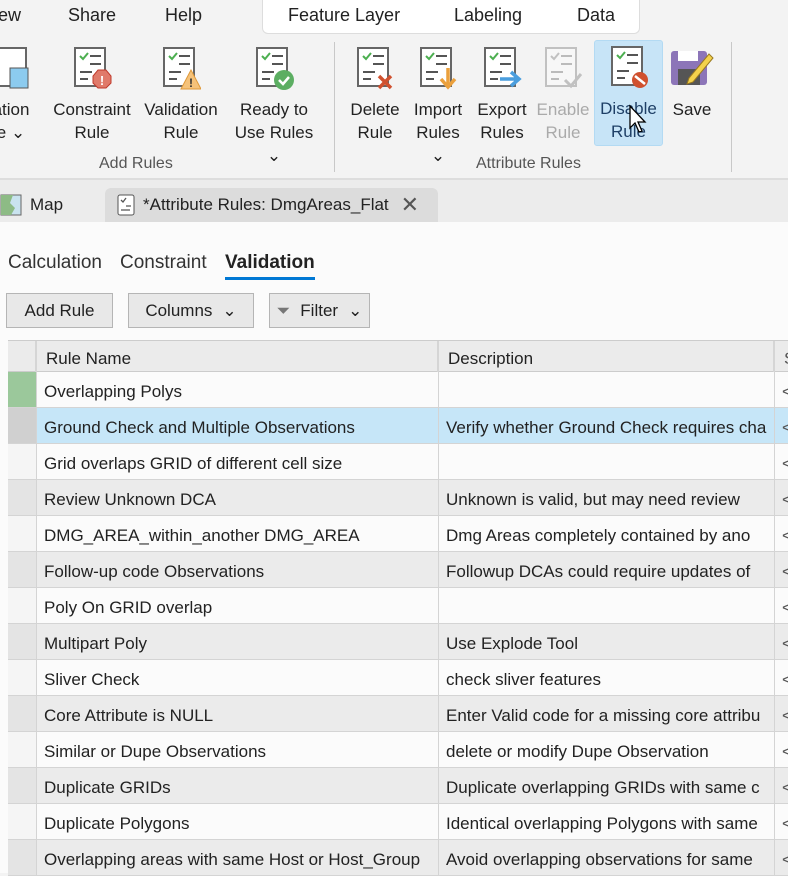  Describe the element at coordinates (92, 15) in the screenshot. I see `ribbon-tab-share: Share` at that location.